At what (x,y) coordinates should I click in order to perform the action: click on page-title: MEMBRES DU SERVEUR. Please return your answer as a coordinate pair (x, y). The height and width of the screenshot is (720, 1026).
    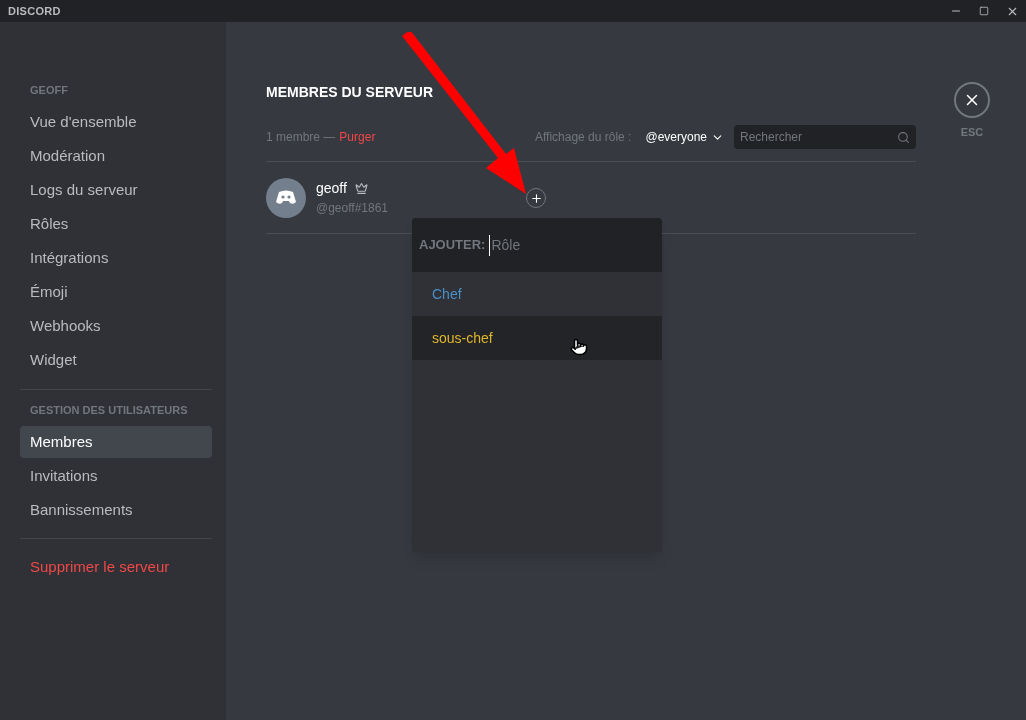
    Looking at the image, I should click on (350, 92).